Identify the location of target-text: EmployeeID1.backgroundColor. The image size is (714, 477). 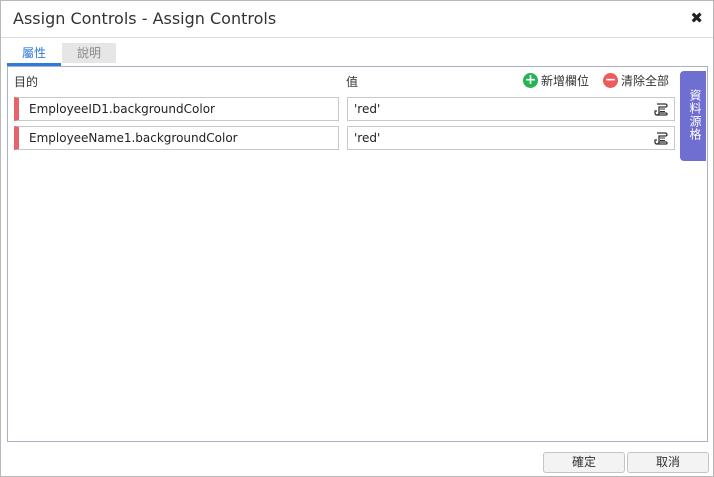
(122, 109).